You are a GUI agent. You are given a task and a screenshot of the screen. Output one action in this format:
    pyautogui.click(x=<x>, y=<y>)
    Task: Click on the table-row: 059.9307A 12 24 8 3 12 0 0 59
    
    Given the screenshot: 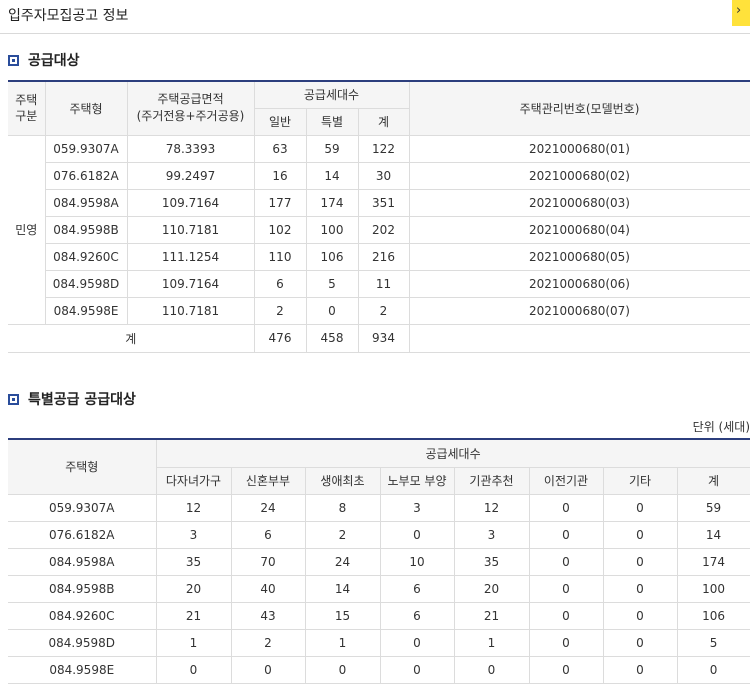 What is the action you would take?
    pyautogui.click(x=379, y=507)
    